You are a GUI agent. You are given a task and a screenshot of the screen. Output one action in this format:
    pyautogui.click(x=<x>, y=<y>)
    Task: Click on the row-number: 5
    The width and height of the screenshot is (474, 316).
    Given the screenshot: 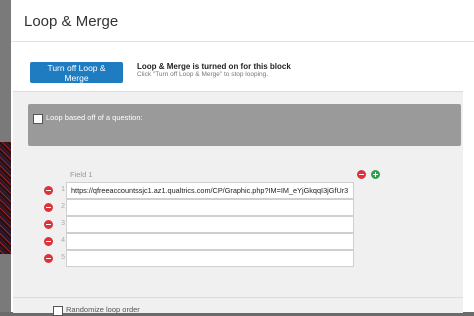 What is the action you would take?
    pyautogui.click(x=63, y=257)
    